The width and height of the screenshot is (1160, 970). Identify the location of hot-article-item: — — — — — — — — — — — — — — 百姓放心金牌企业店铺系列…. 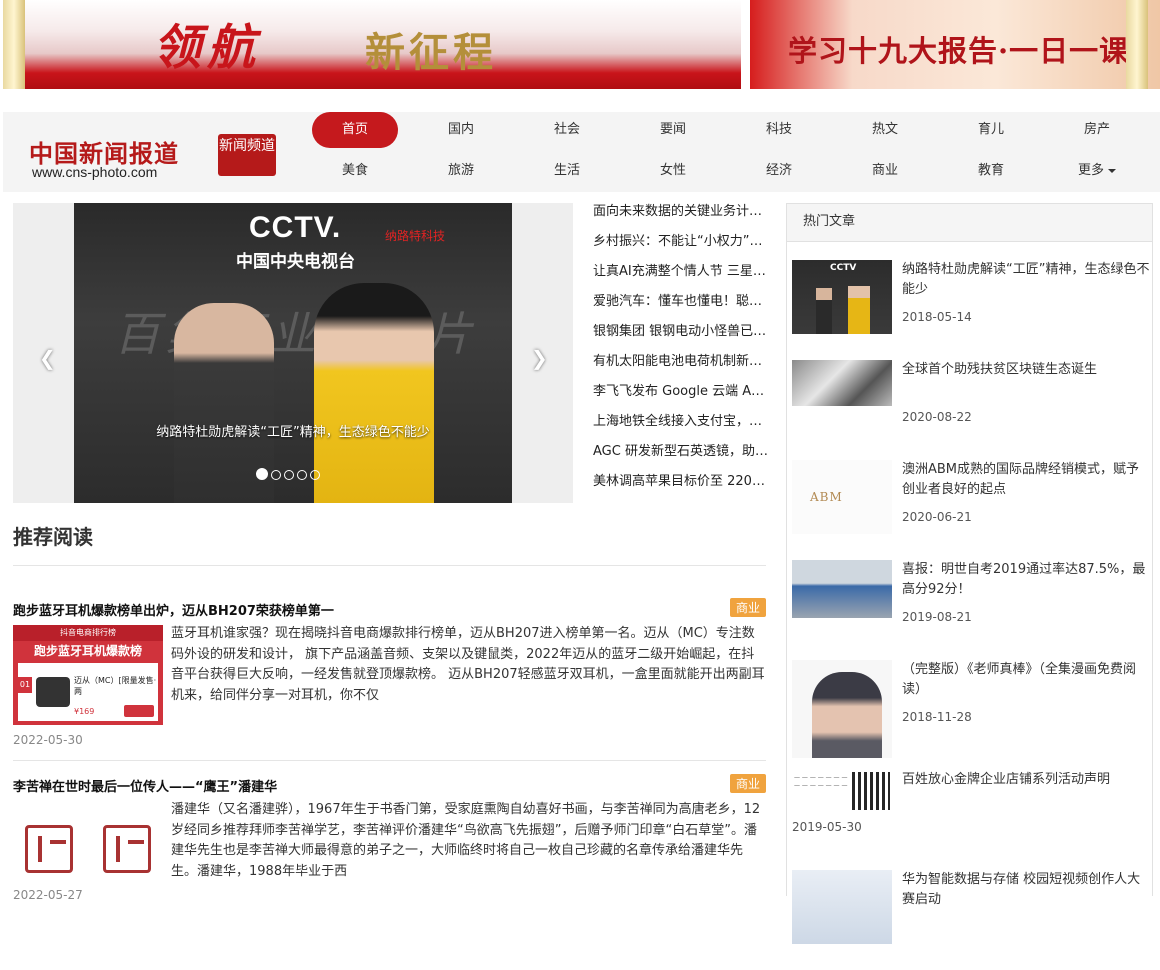
(972, 820).